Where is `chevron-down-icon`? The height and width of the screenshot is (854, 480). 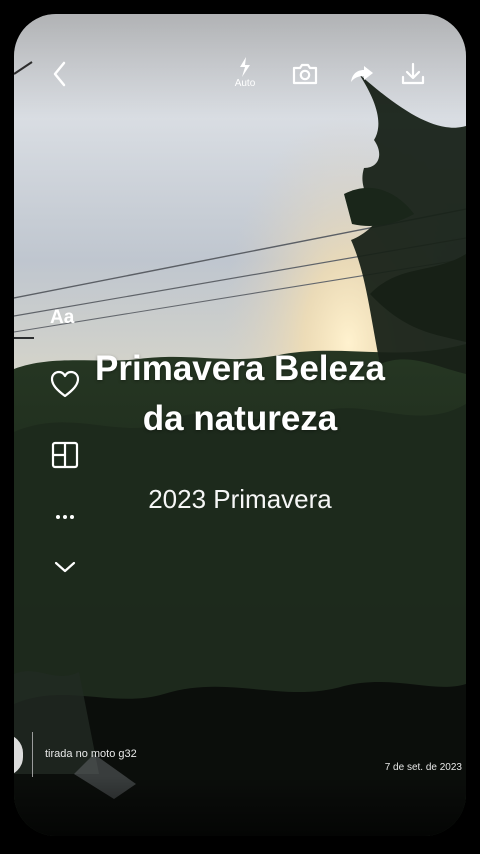
chevron-down-icon is located at coordinates (65, 567).